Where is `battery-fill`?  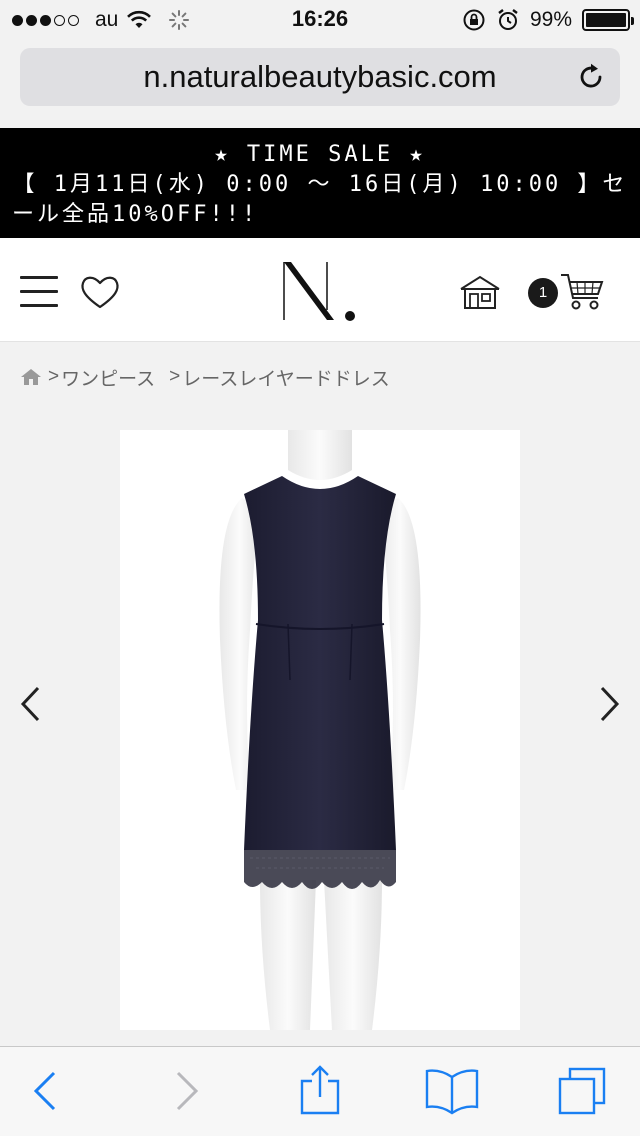 battery-fill is located at coordinates (606, 20).